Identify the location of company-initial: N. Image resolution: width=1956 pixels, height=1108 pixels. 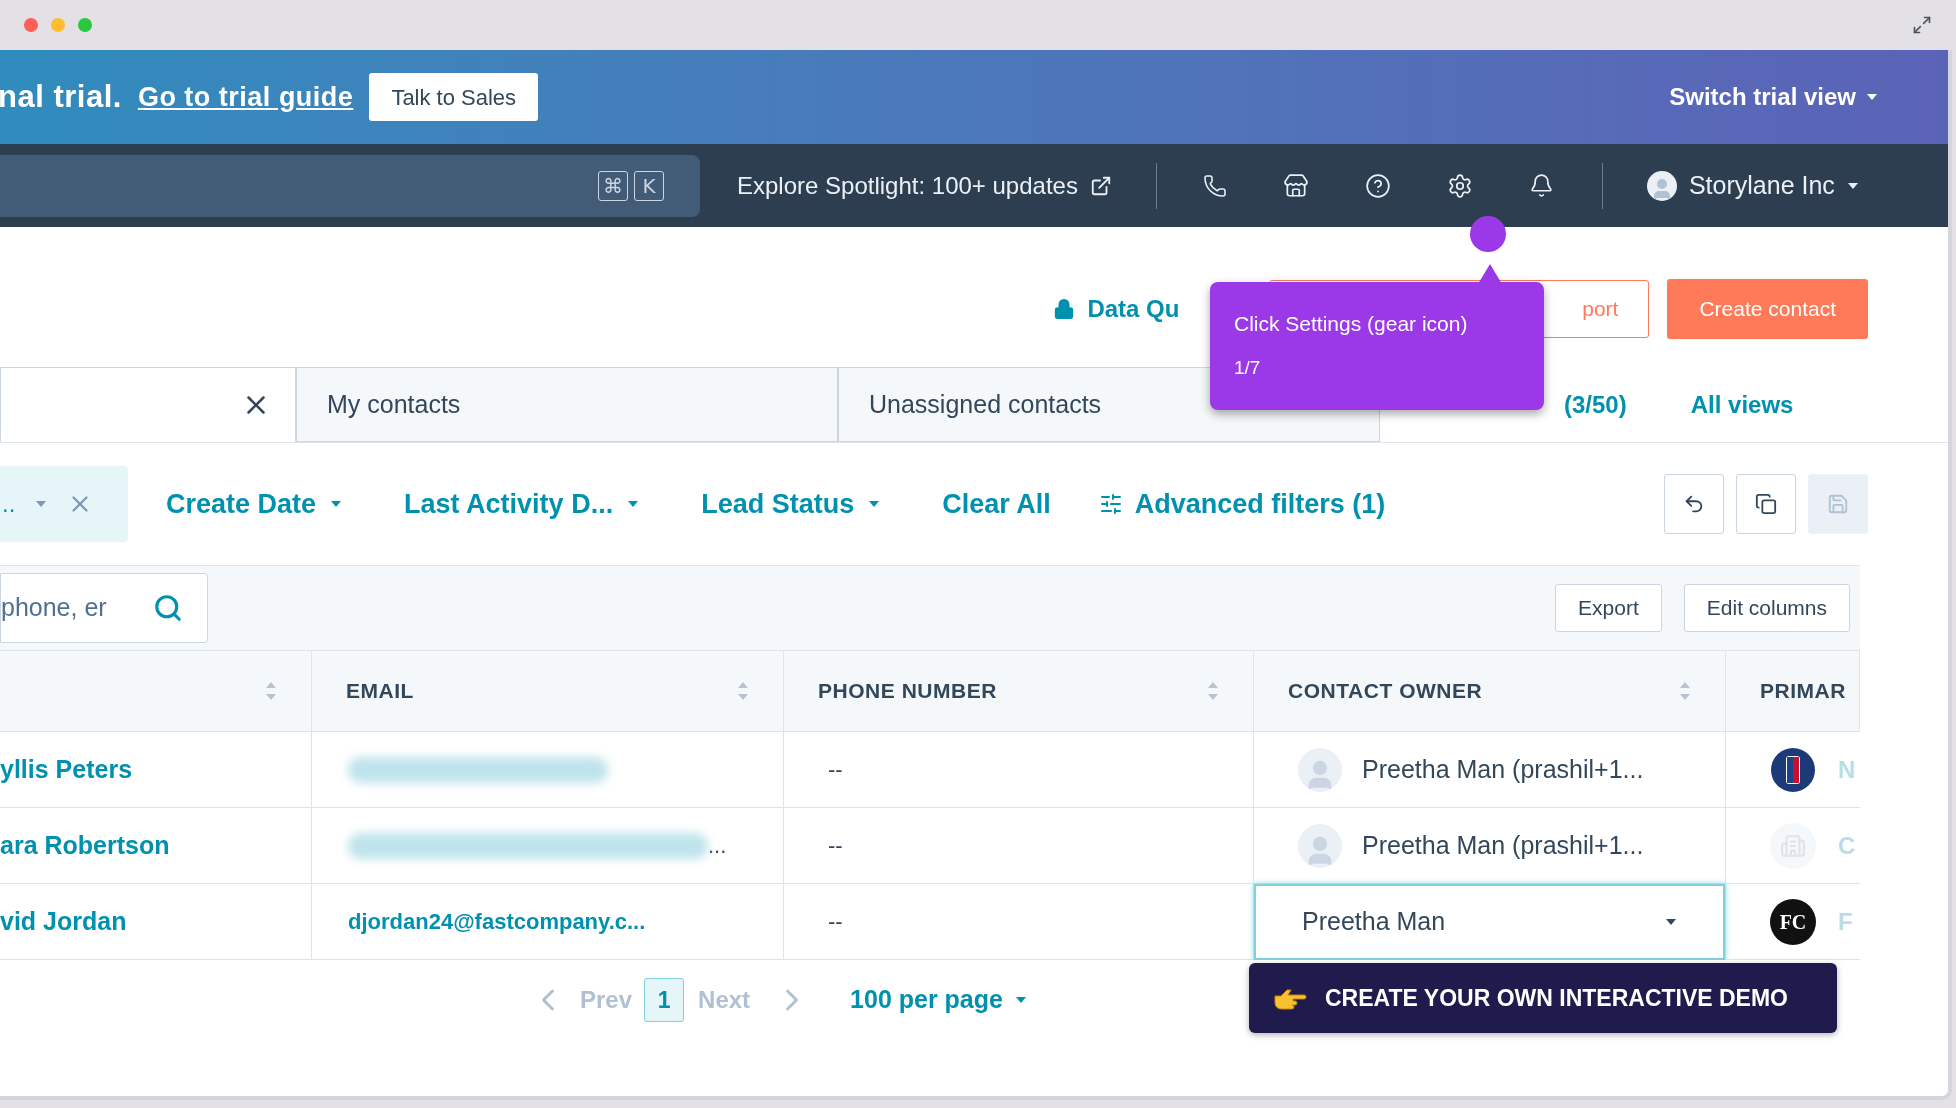
(1847, 769).